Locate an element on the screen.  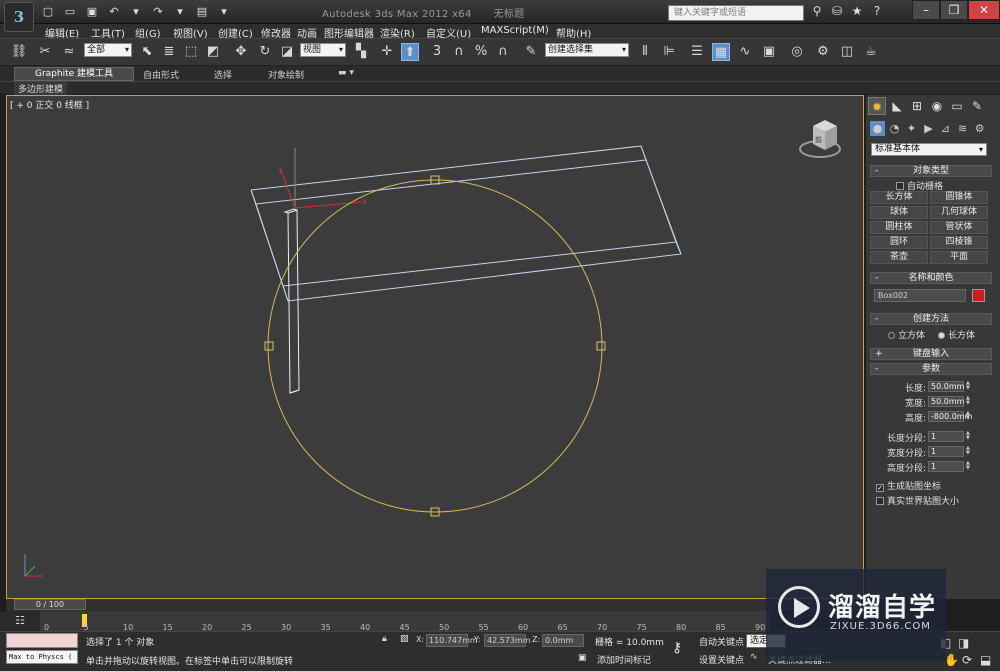
communication-star-icon: ★ is located at coordinates (857, 11).